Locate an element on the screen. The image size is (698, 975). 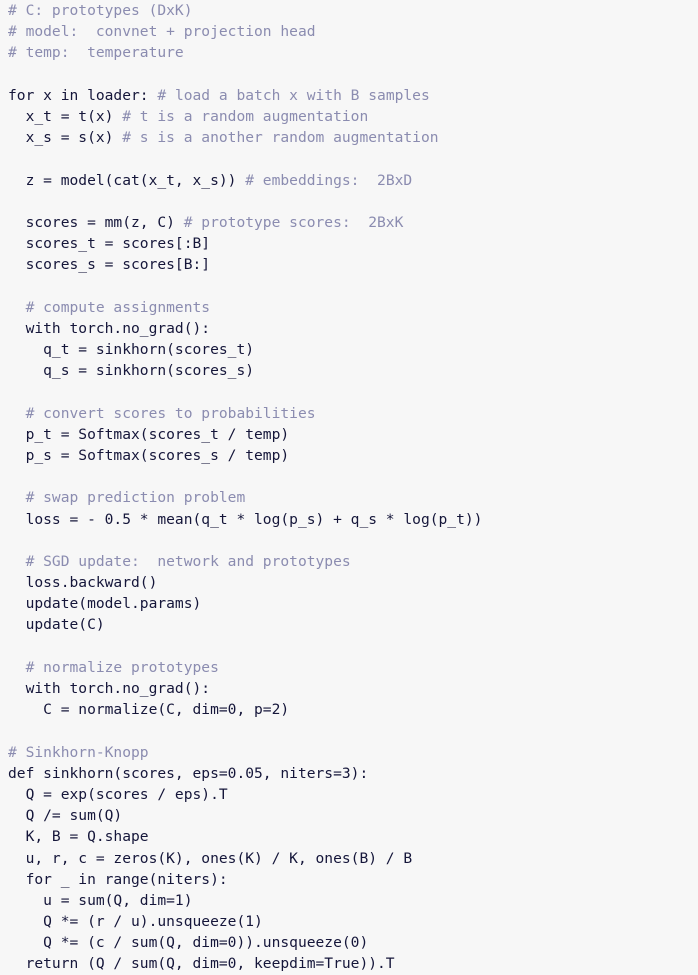
code-token: loss.backward() is located at coordinates (83, 583).